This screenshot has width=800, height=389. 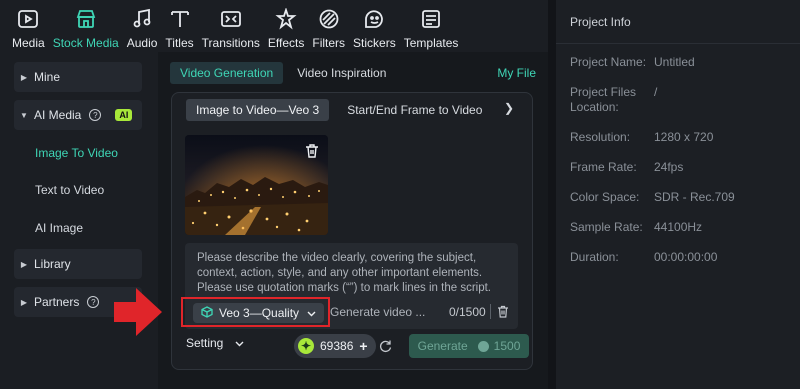 What do you see at coordinates (600, 22) in the screenshot?
I see `panel-title: Project Info` at bounding box center [600, 22].